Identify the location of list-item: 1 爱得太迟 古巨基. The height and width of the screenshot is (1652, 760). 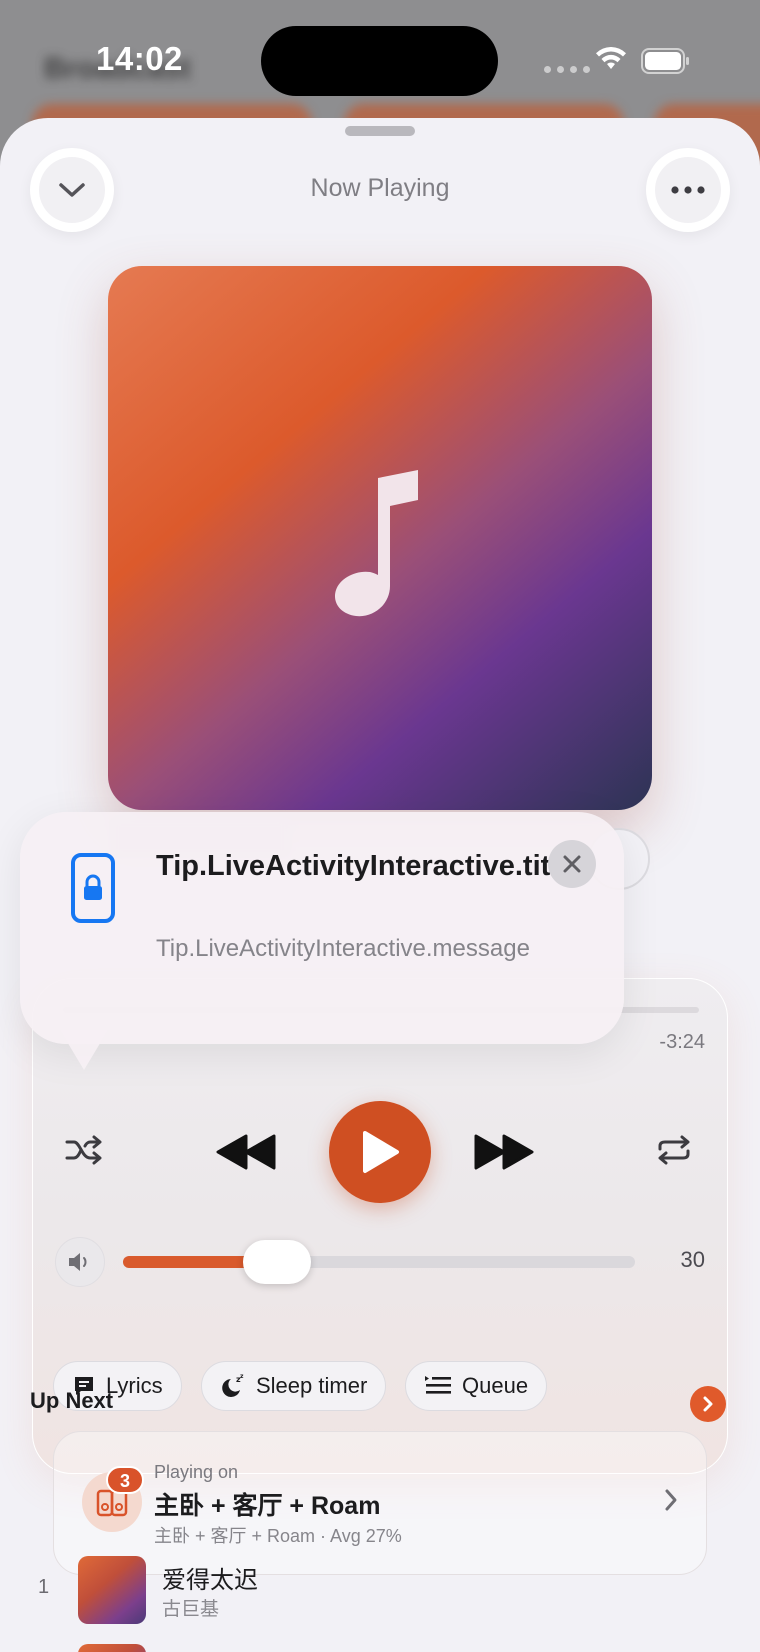
(380, 1592).